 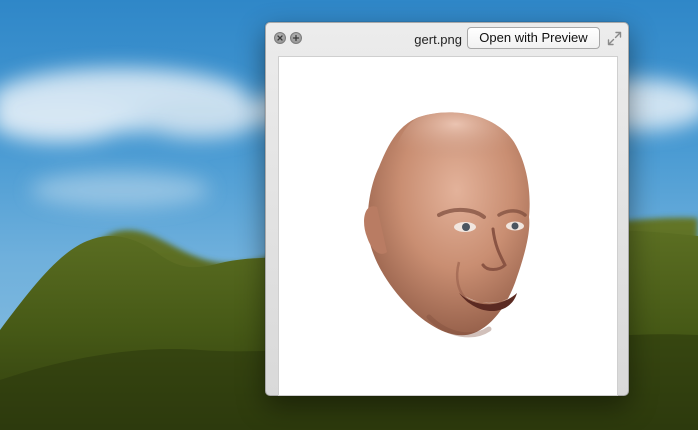 What do you see at coordinates (438, 39) in the screenshot?
I see `file-name-label: gert.png` at bounding box center [438, 39].